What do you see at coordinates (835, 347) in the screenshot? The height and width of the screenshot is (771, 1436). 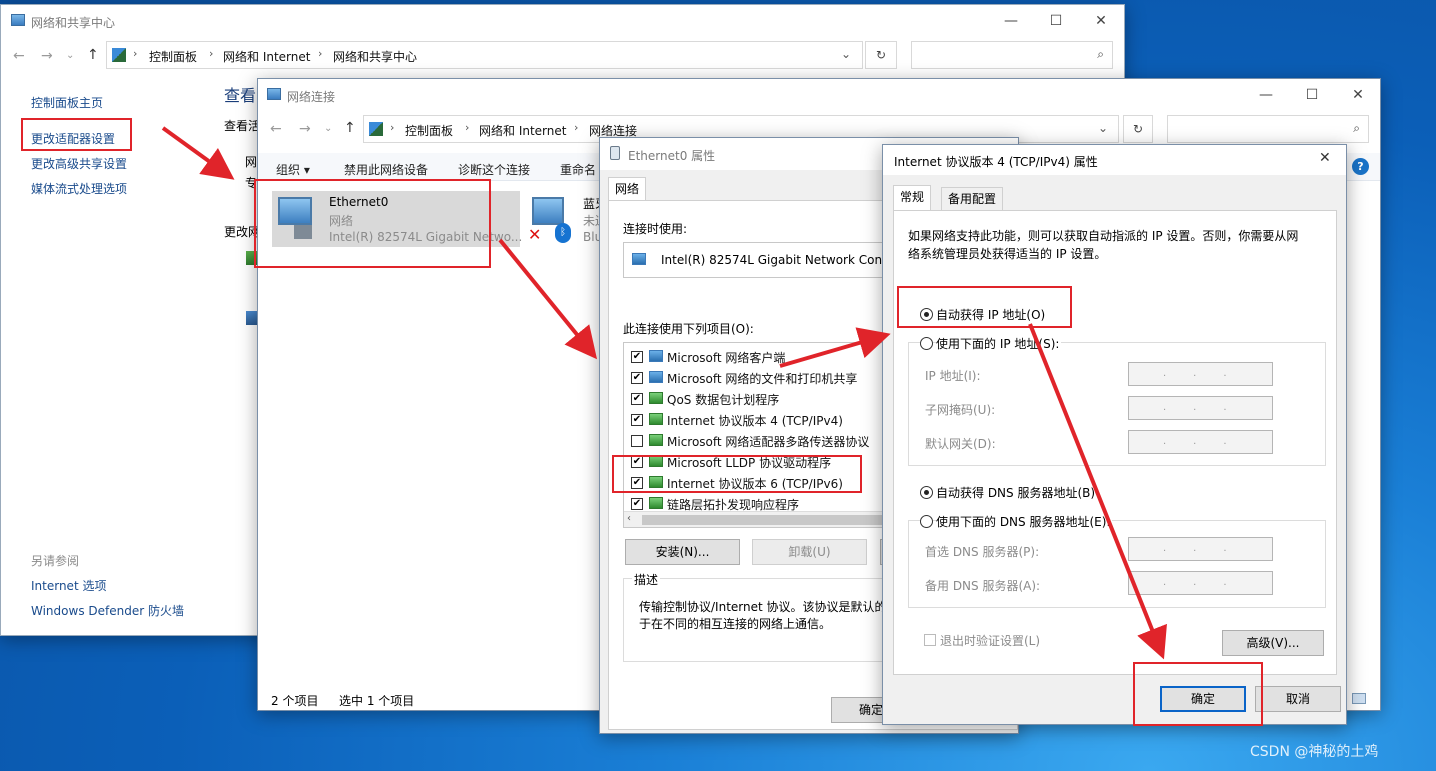 I see `arrow-ipv4-to-dialog` at bounding box center [835, 347].